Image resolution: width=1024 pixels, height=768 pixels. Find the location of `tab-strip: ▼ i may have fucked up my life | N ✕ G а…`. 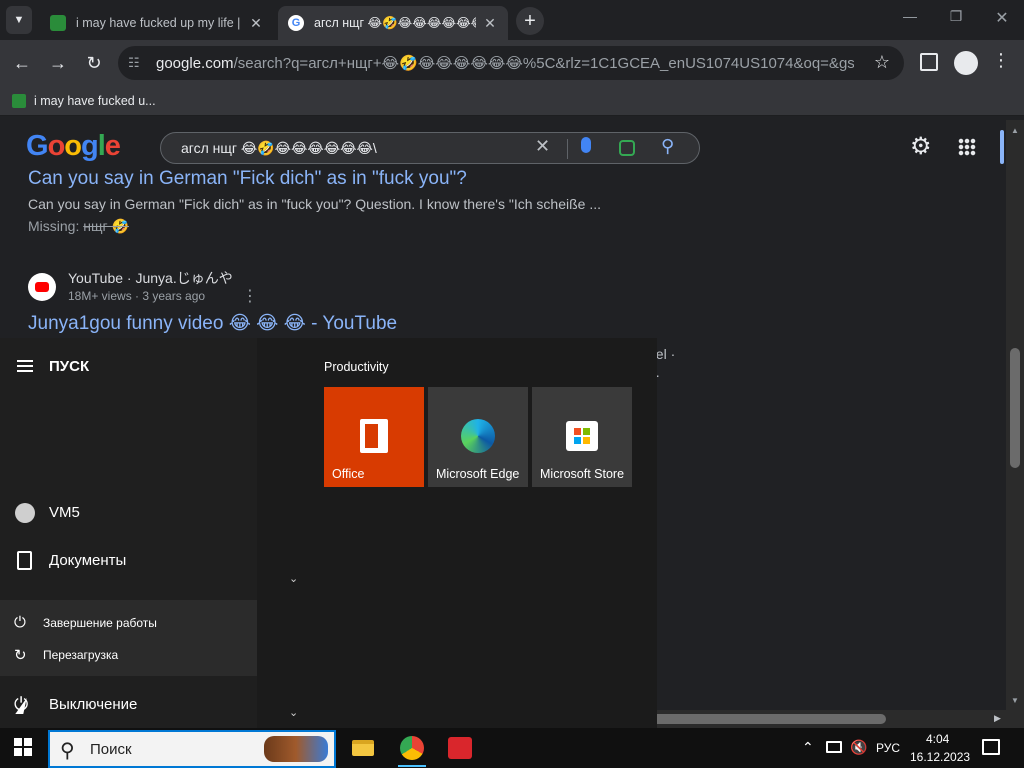

tab-strip: ▼ i may have fucked up my life | N ✕ G а… is located at coordinates (512, 20).